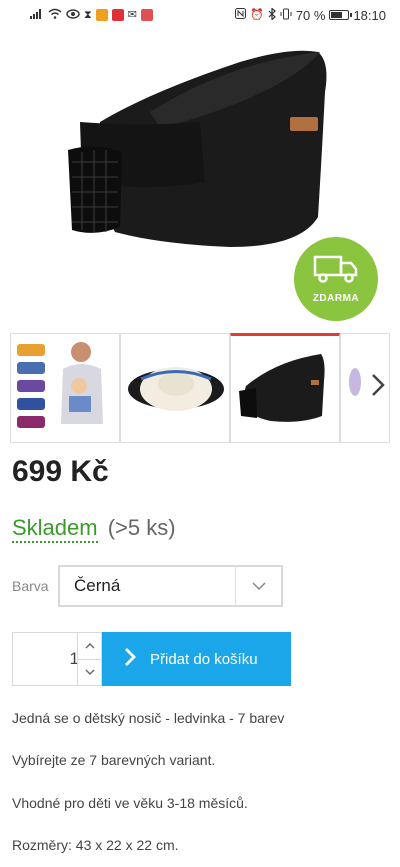  What do you see at coordinates (365, 388) in the screenshot?
I see `carrier-partial-thumbnail` at bounding box center [365, 388].